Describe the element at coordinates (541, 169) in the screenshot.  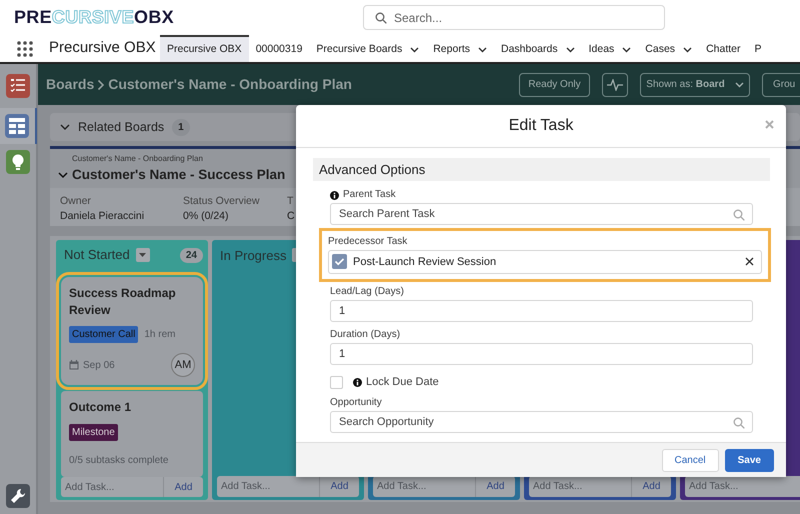
I see `section-header: Advanced Options` at that location.